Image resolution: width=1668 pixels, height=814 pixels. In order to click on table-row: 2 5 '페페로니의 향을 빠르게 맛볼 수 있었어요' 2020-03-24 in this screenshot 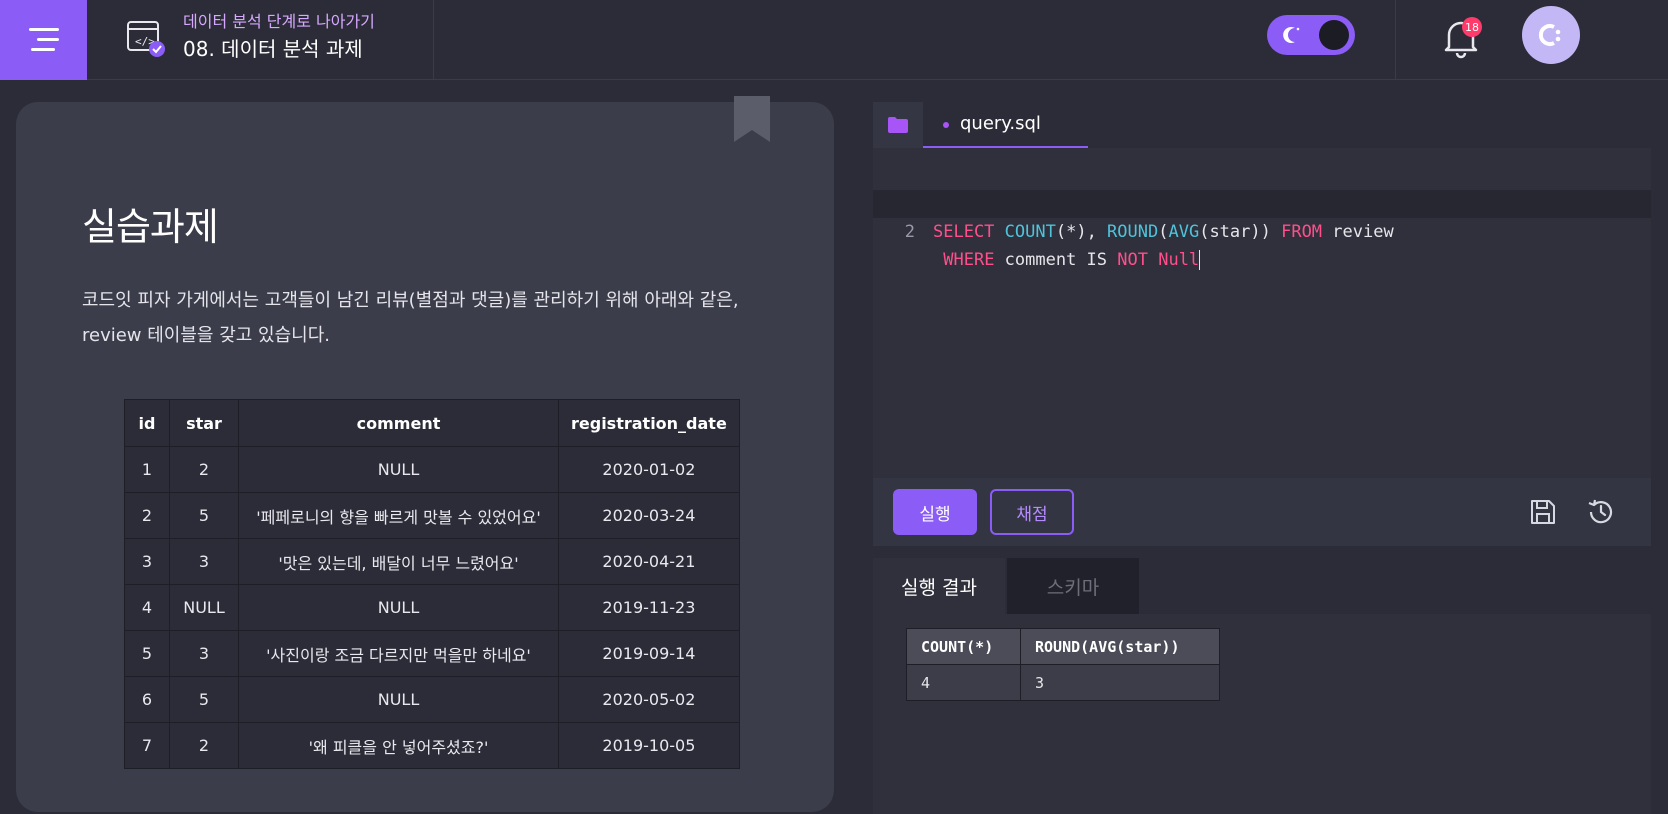, I will do `click(432, 515)`.